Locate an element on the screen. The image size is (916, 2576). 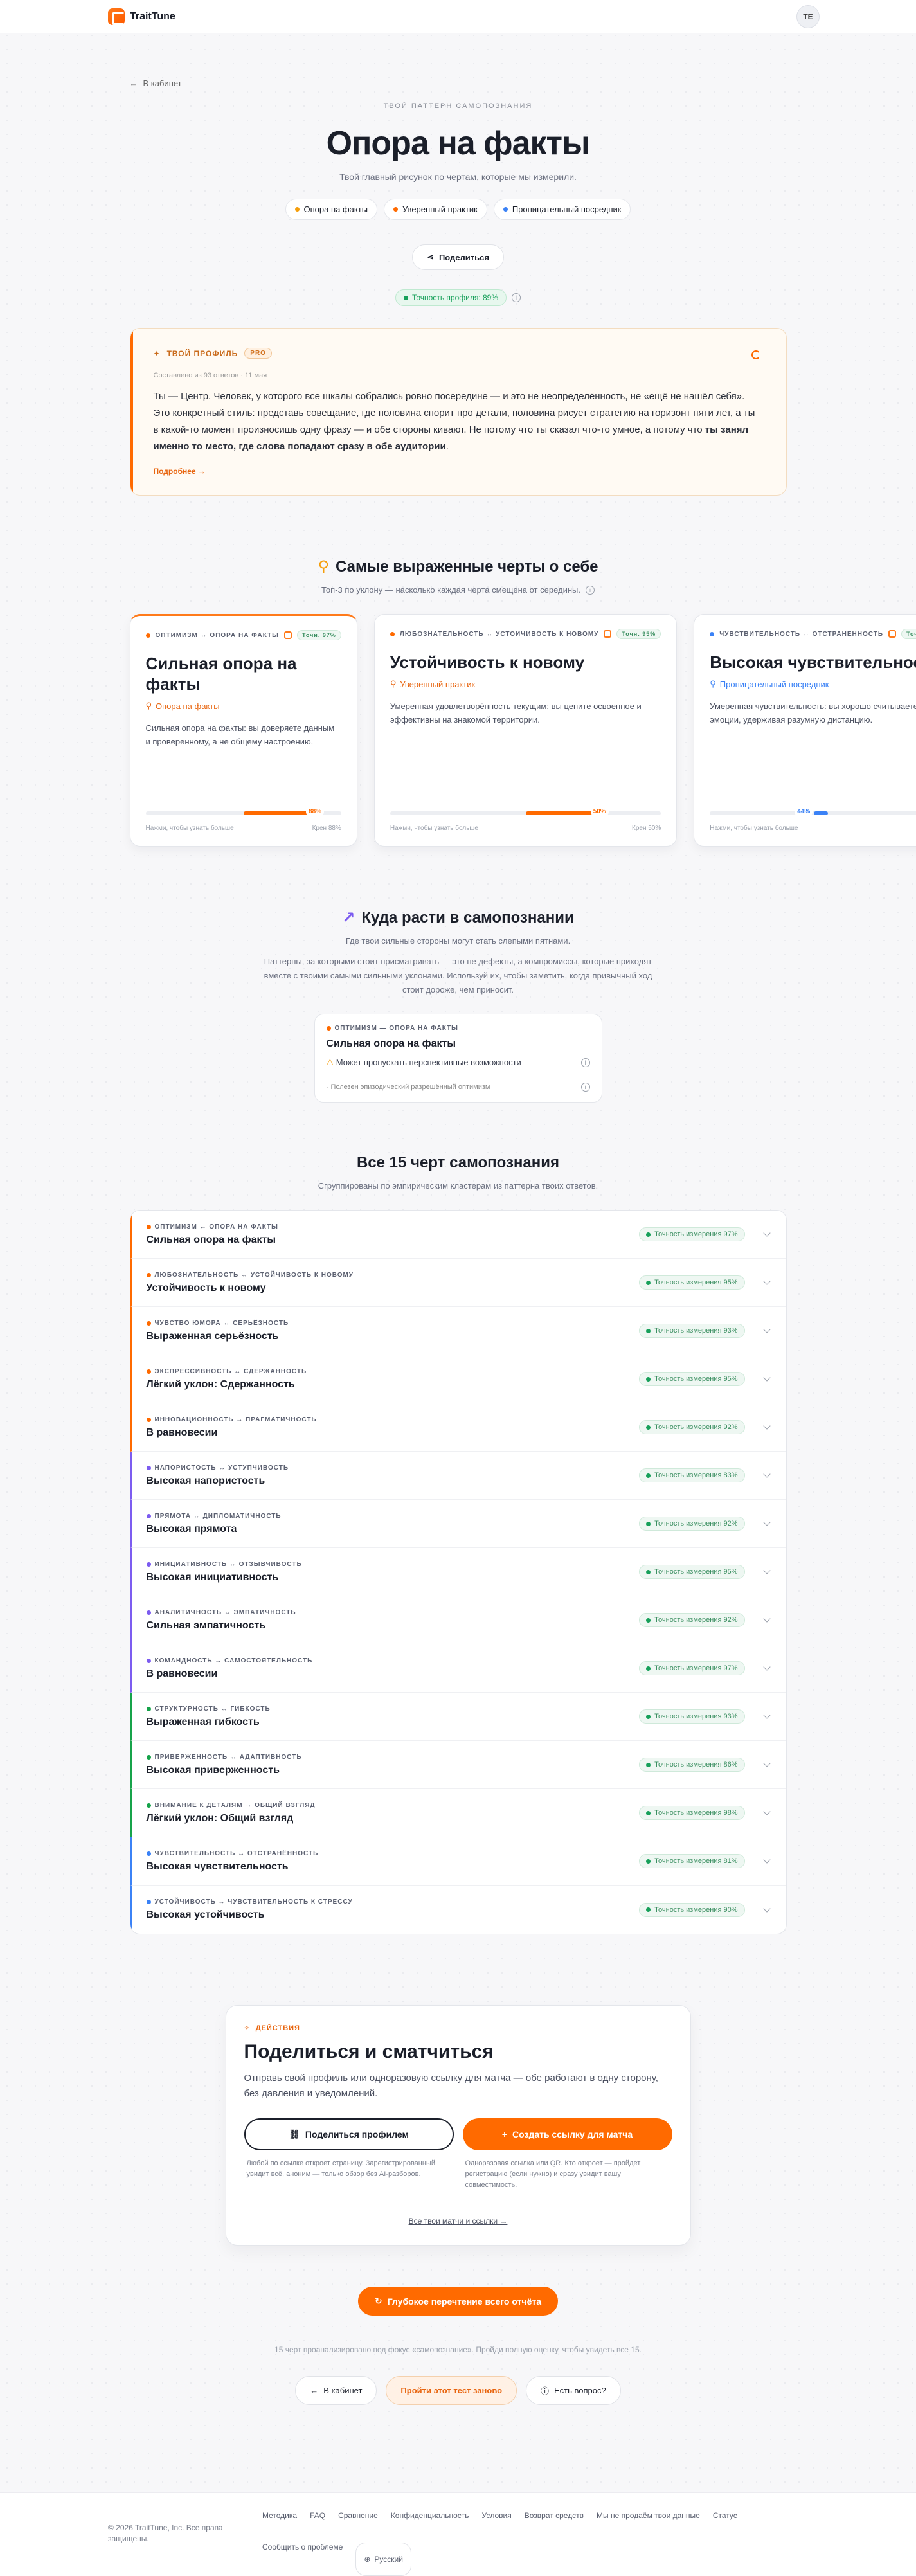
accuracy-badge: Точность измерения 83% is located at coordinates (691, 1475).